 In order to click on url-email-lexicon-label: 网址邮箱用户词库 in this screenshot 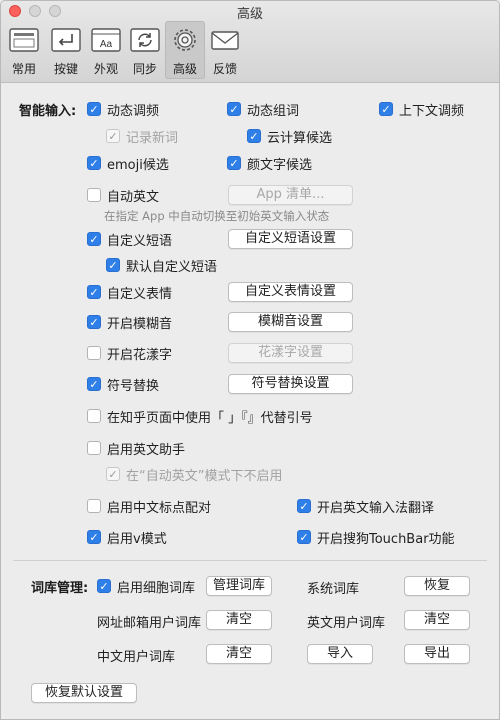, I will do `click(149, 623)`.